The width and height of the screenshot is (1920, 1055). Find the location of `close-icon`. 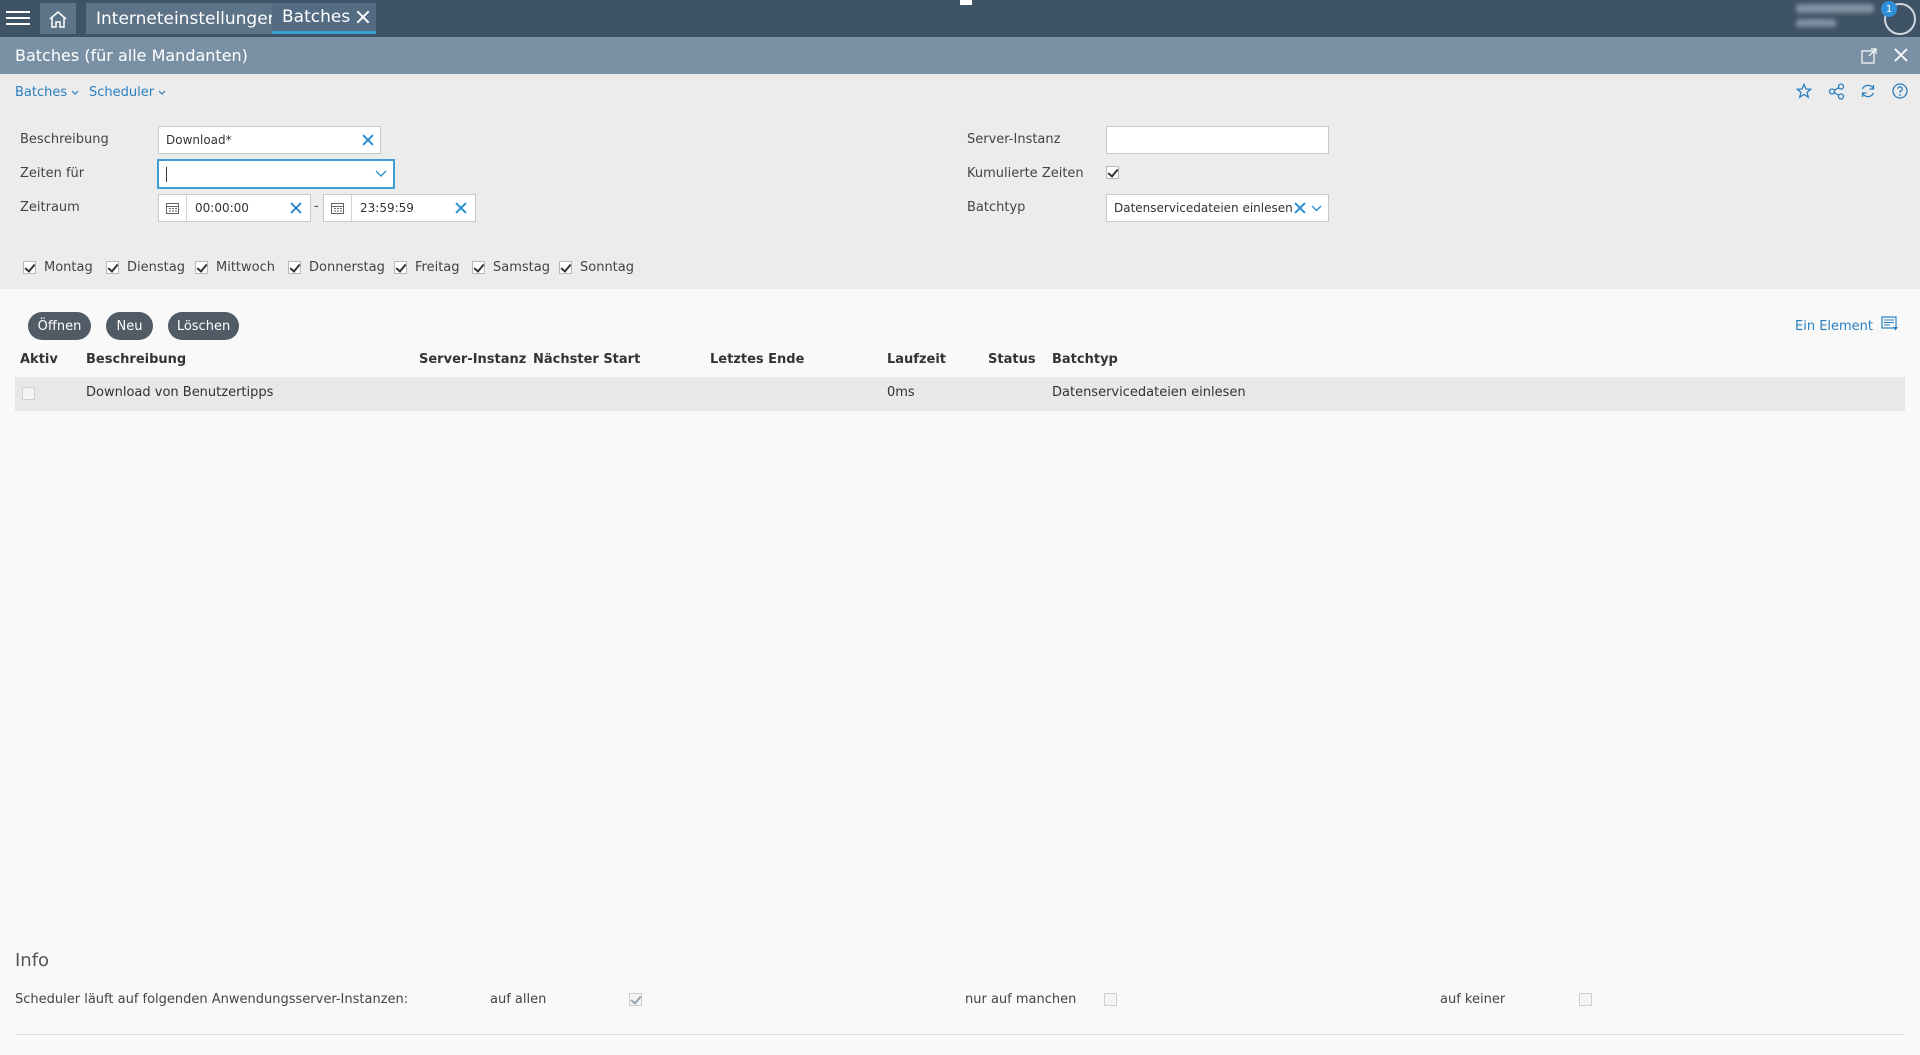

close-icon is located at coordinates (1901, 55).